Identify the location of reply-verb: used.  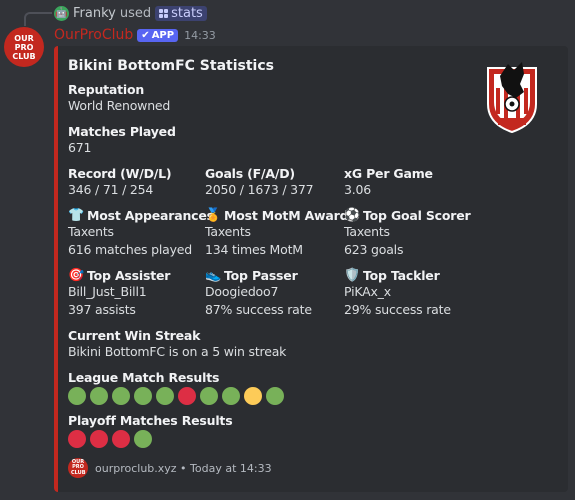
(135, 13).